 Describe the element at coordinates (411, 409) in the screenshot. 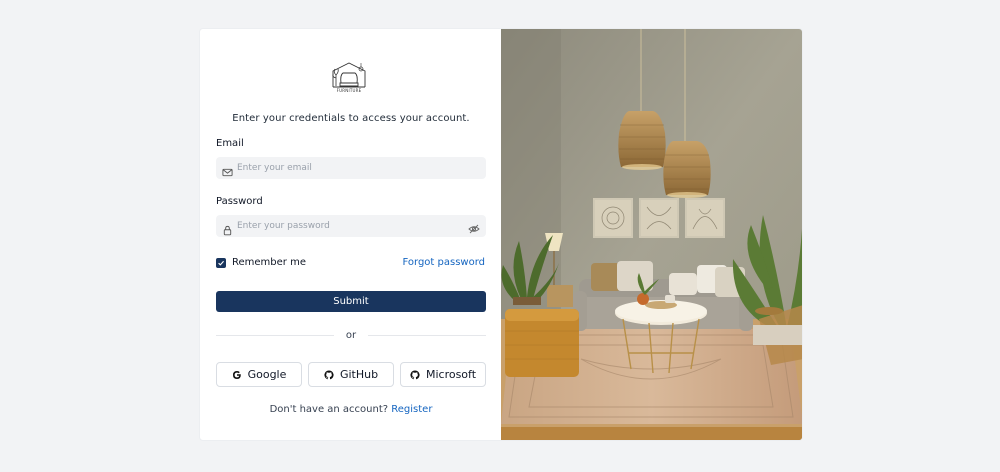

I see `register-link: Register` at that location.